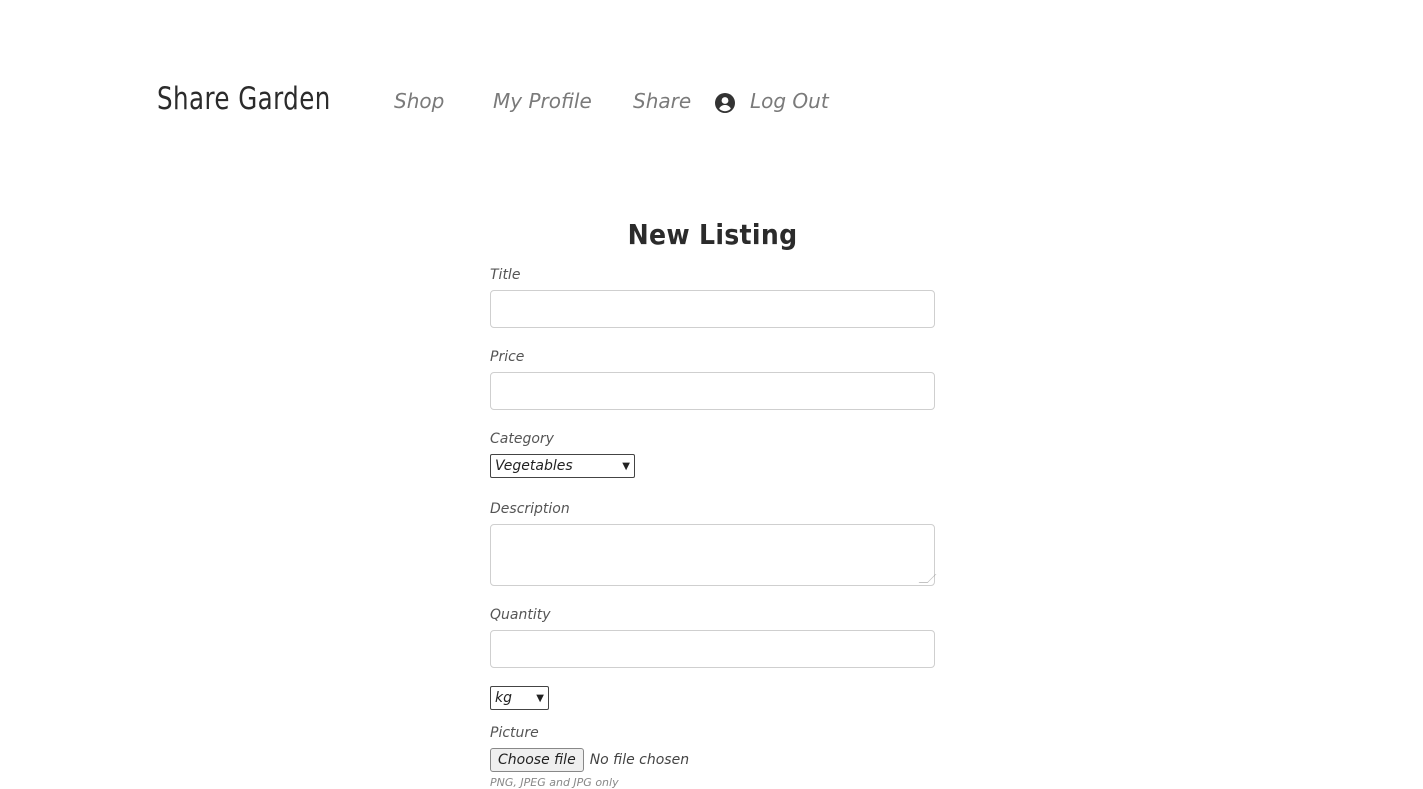 The height and width of the screenshot is (789, 1423). Describe the element at coordinates (514, 733) in the screenshot. I see `picture-label: Picture` at that location.